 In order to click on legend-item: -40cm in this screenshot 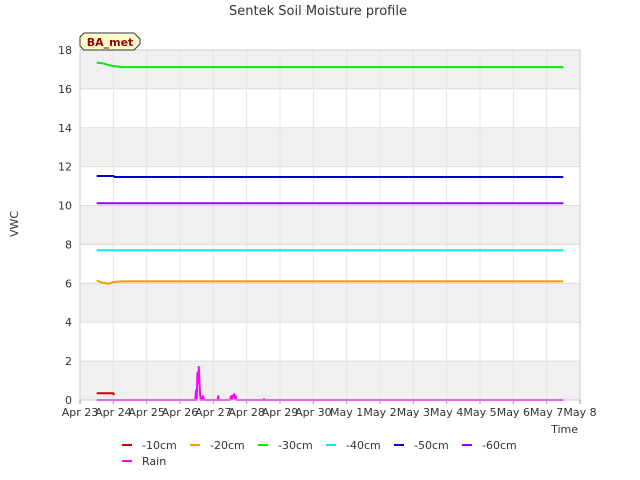, I will do `click(353, 445)`.